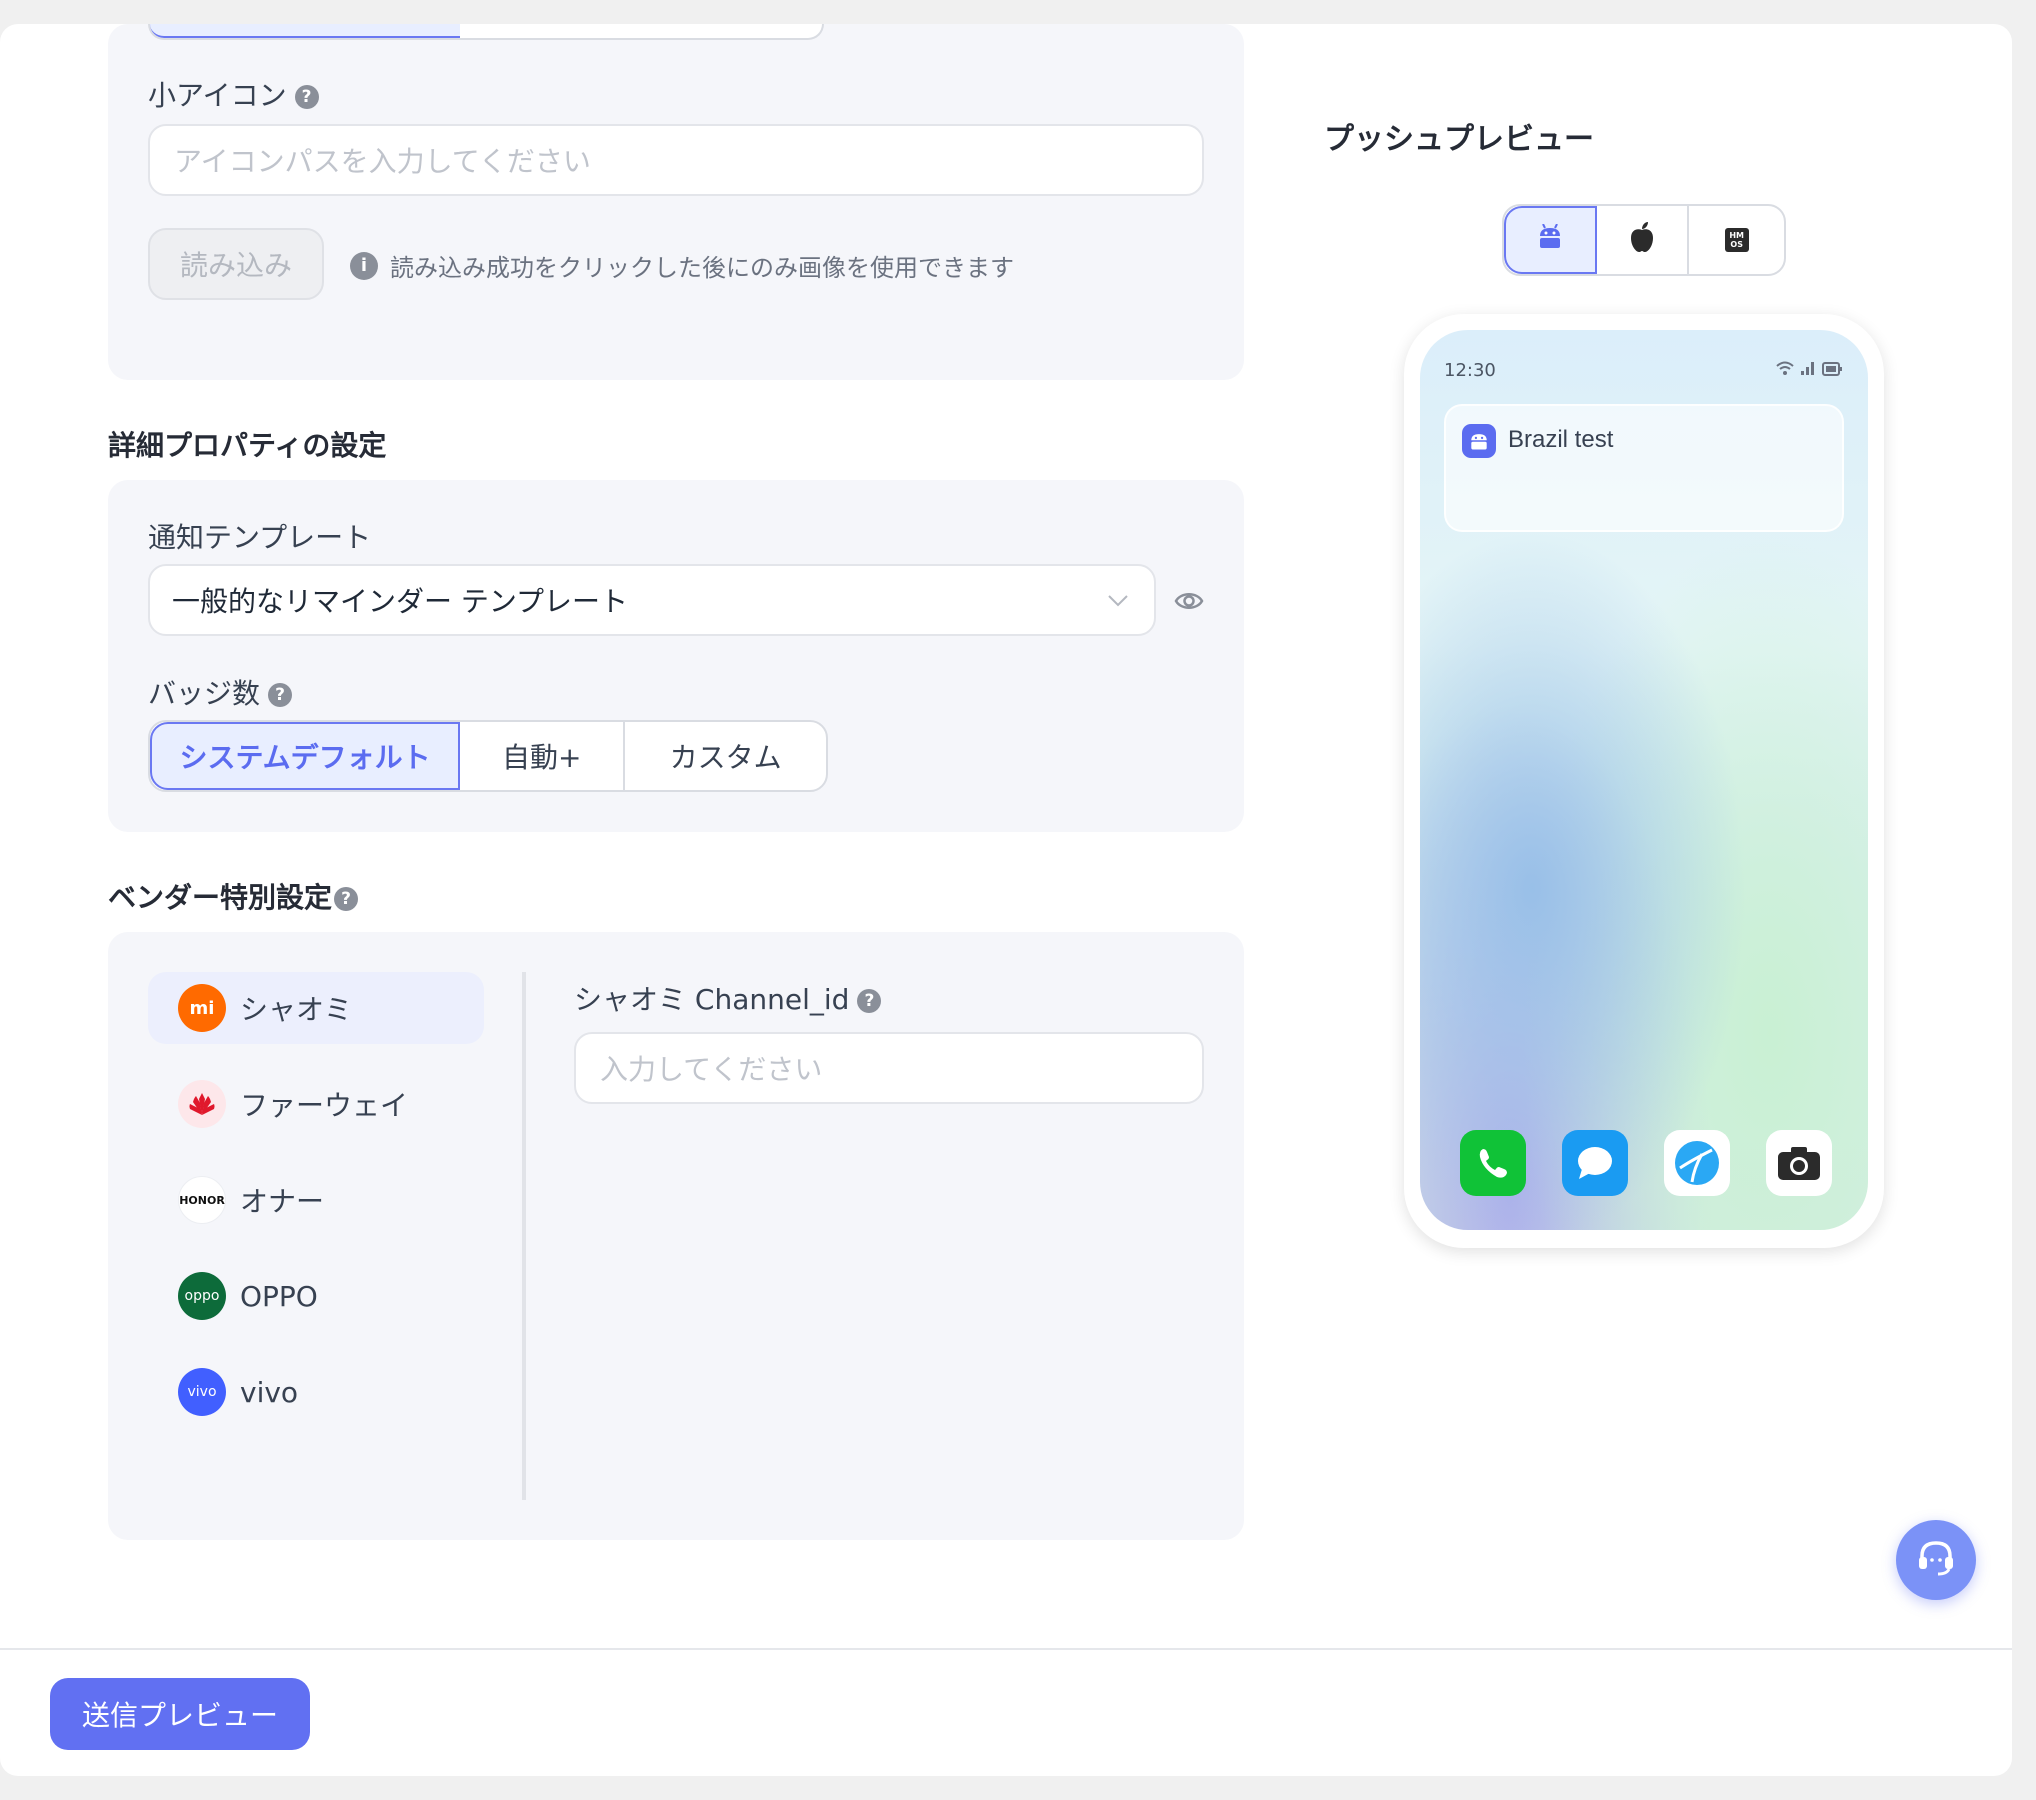 This screenshot has height=1800, width=2036. I want to click on send-preview-button: 送信プレビュー, so click(180, 1714).